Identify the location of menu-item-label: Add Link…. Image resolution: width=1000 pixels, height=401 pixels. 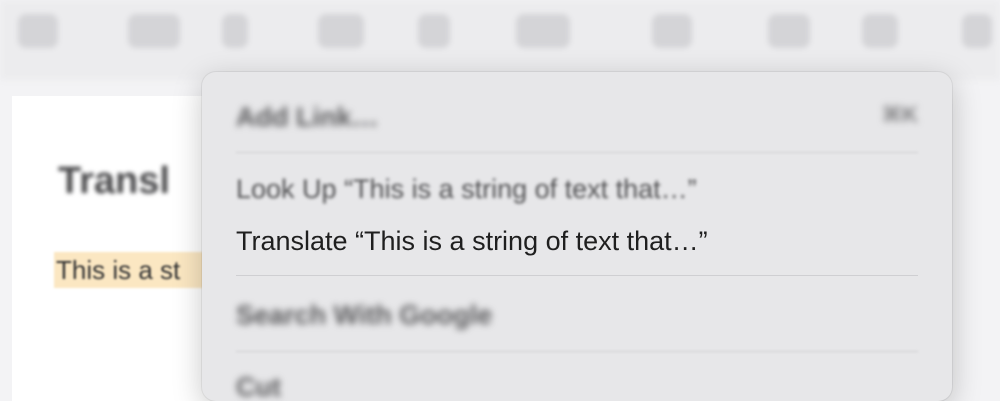
(307, 117).